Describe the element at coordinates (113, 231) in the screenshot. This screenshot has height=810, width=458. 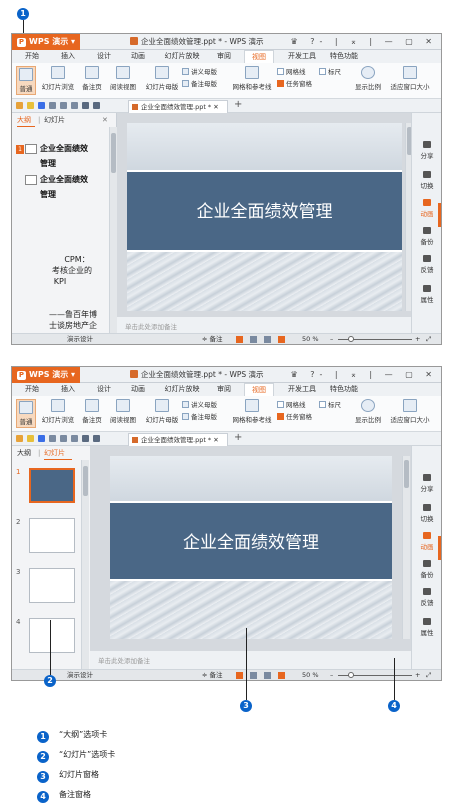
I see `outline-scrollbar` at that location.